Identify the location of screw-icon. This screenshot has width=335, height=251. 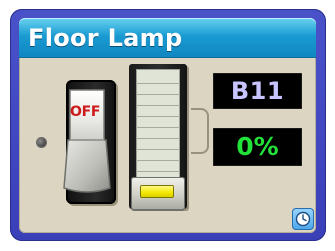
(41, 142).